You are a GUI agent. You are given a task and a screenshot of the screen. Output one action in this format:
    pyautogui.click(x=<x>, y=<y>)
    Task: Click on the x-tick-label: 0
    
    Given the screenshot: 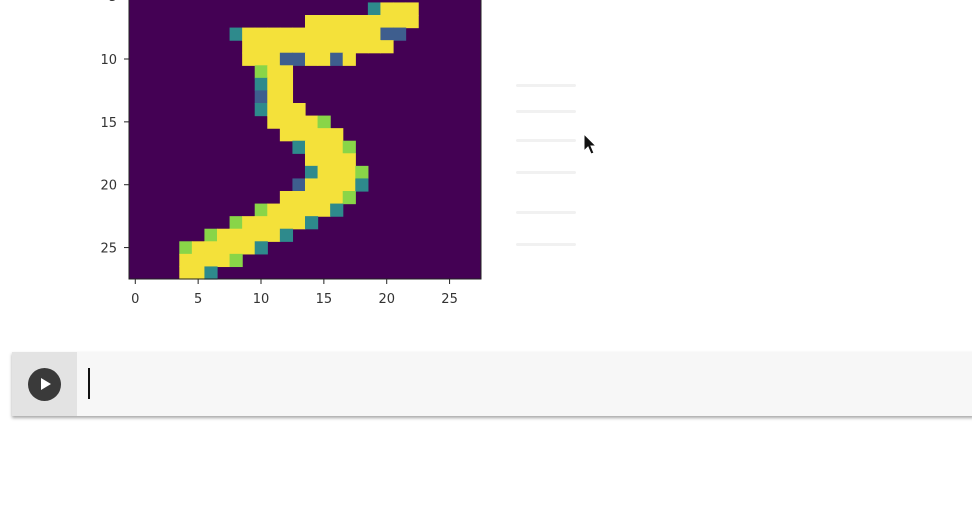 What is the action you would take?
    pyautogui.click(x=135, y=299)
    